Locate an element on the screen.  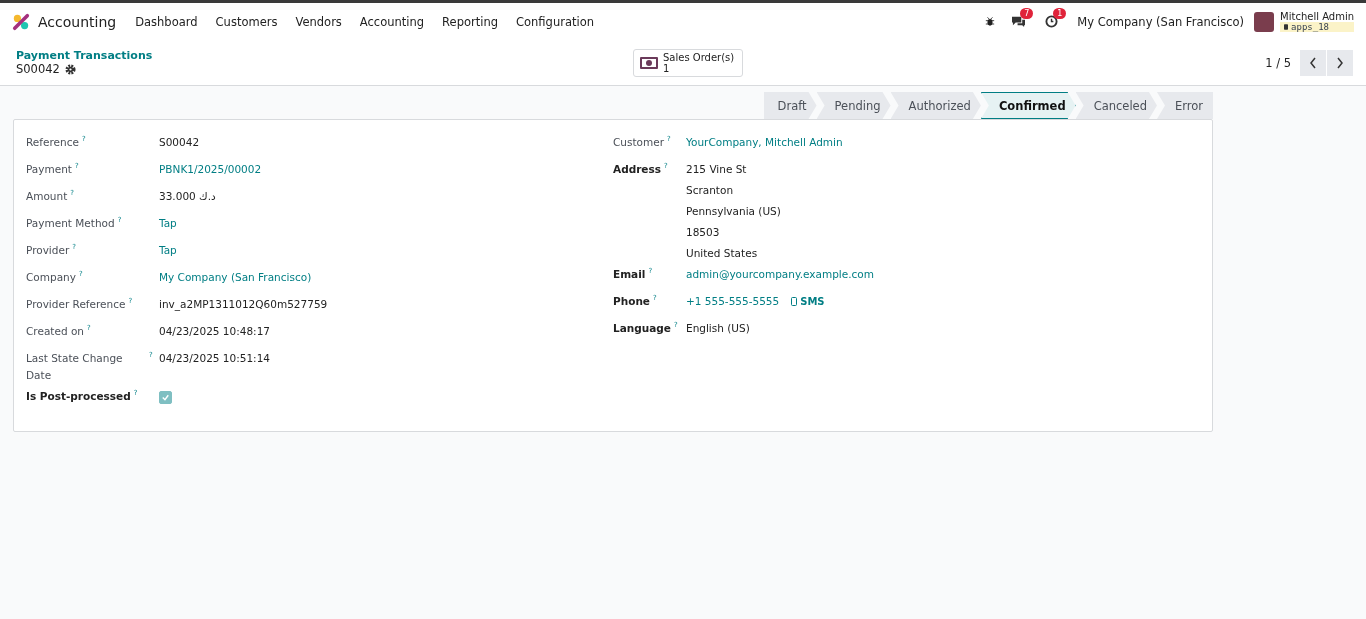
database-icon is located at coordinates (1286, 27).